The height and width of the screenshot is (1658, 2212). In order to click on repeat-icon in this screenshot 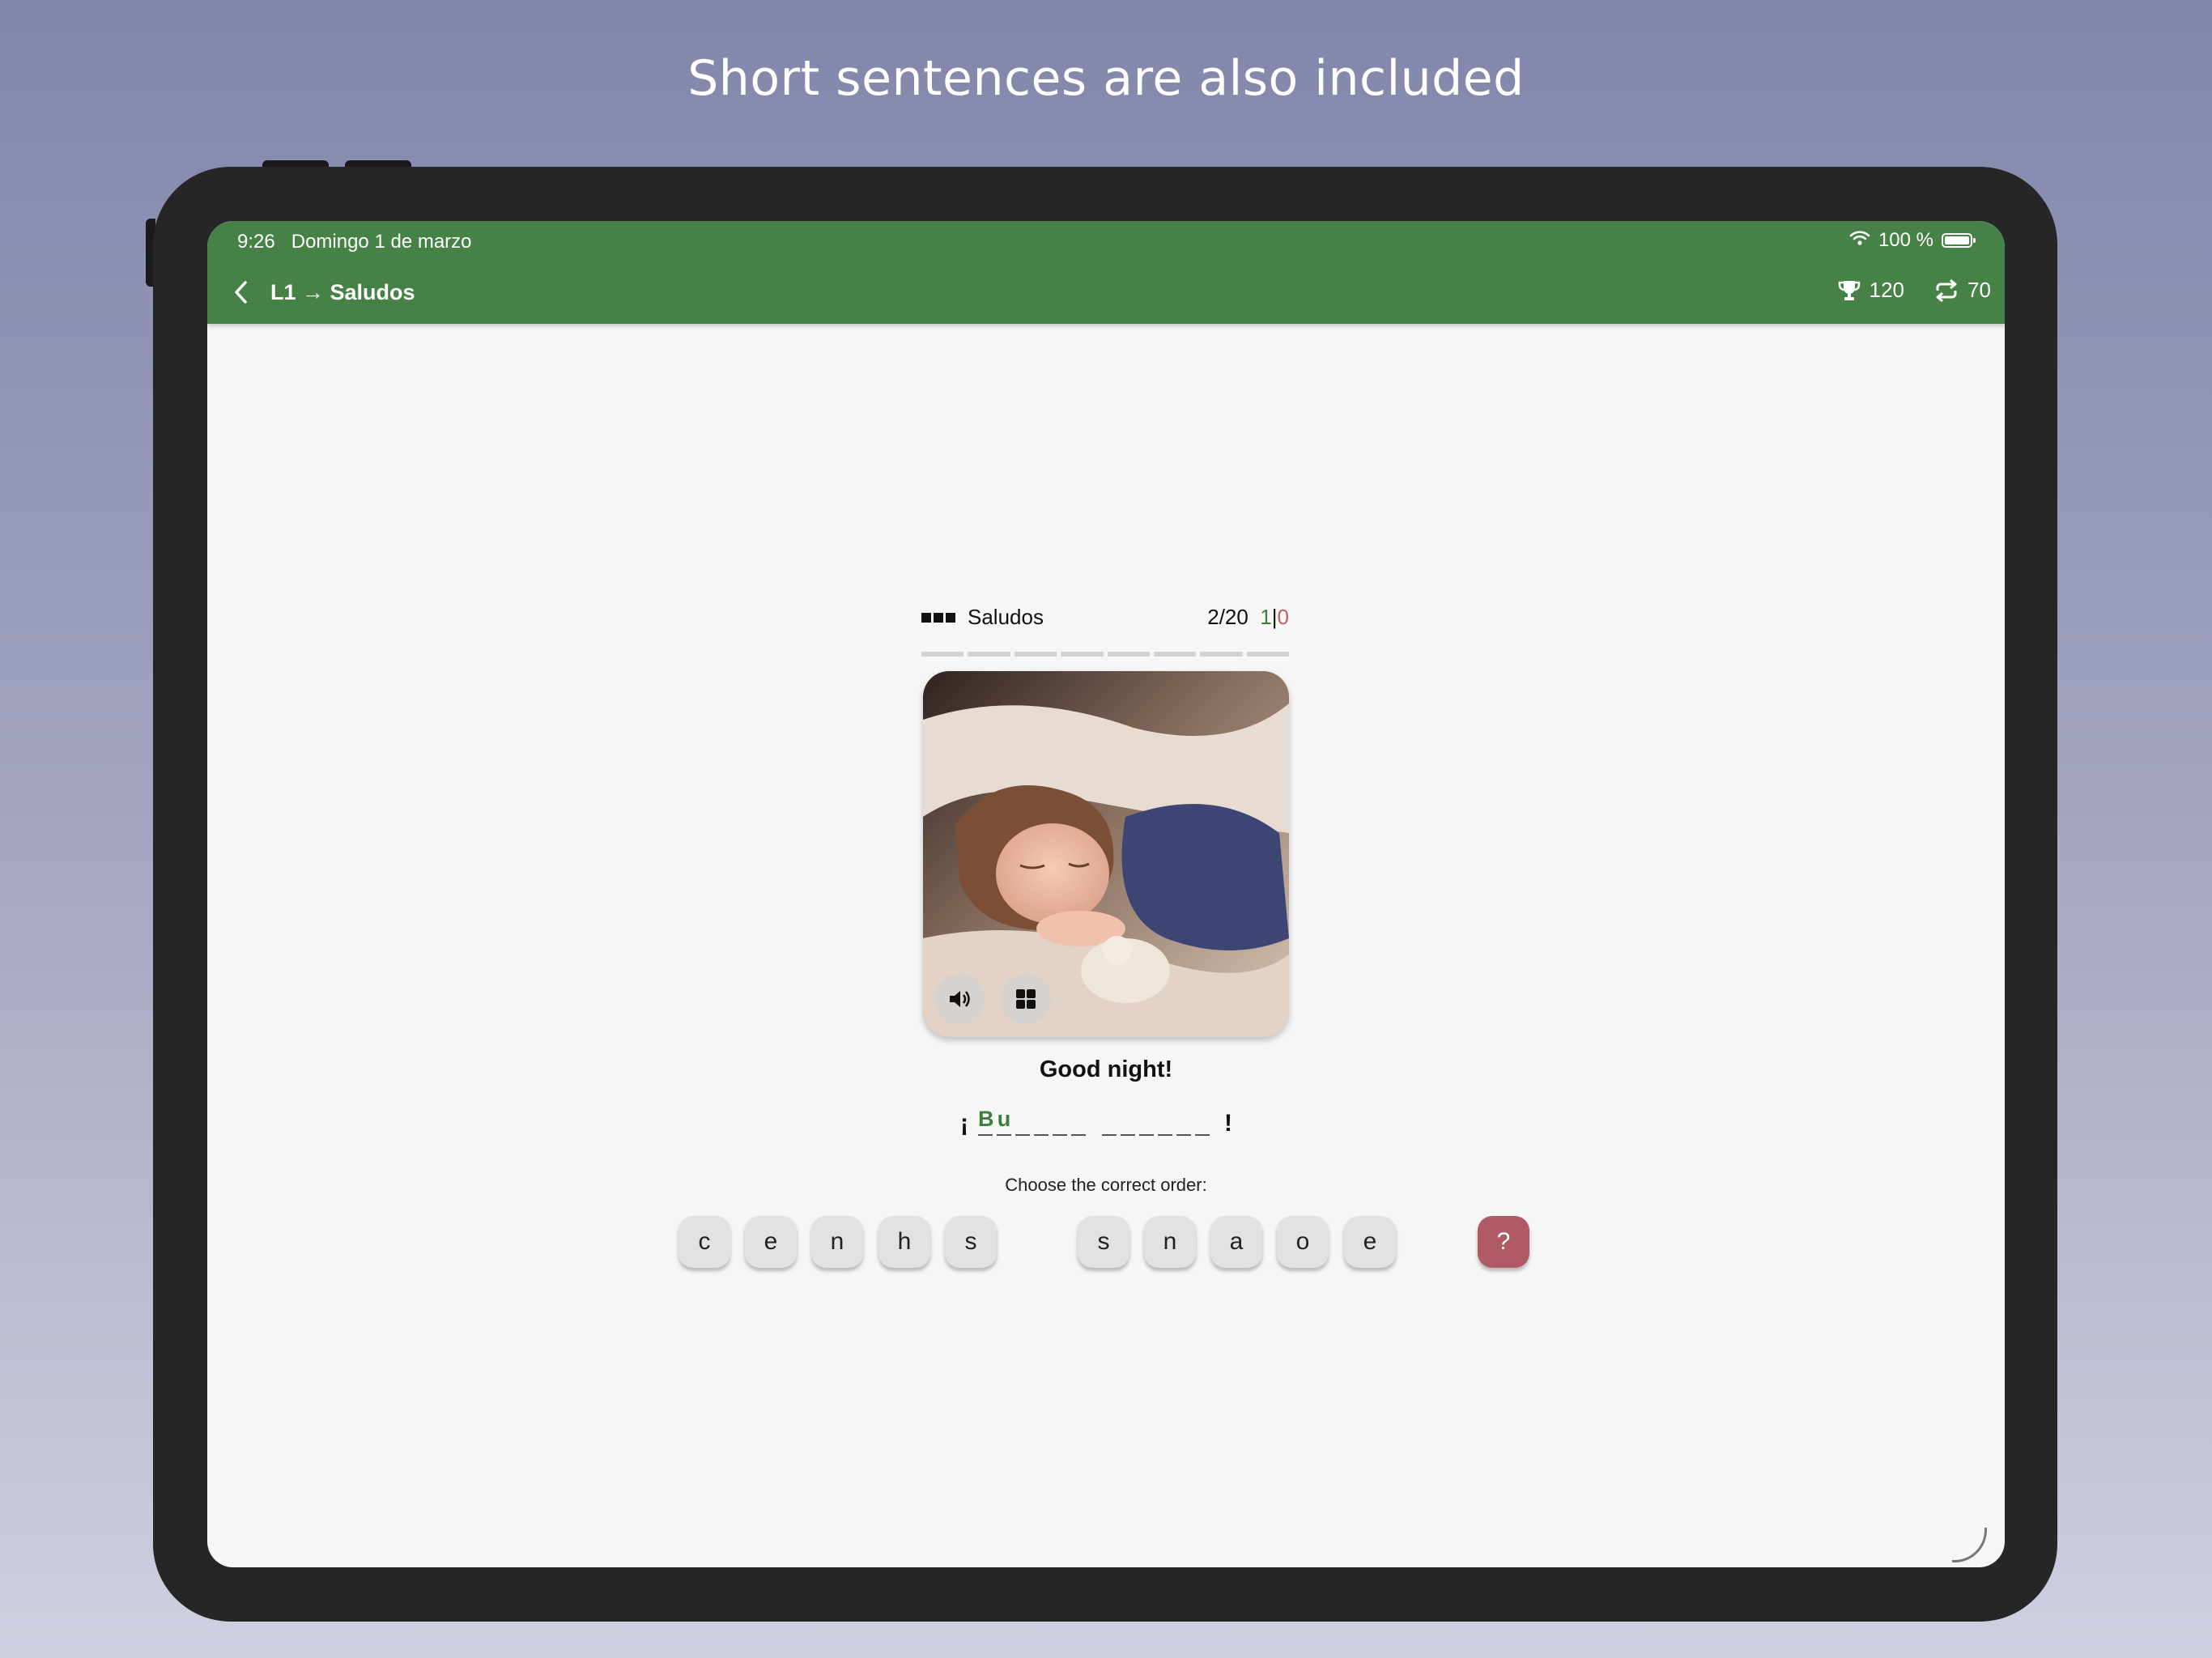, I will do `click(1947, 290)`.